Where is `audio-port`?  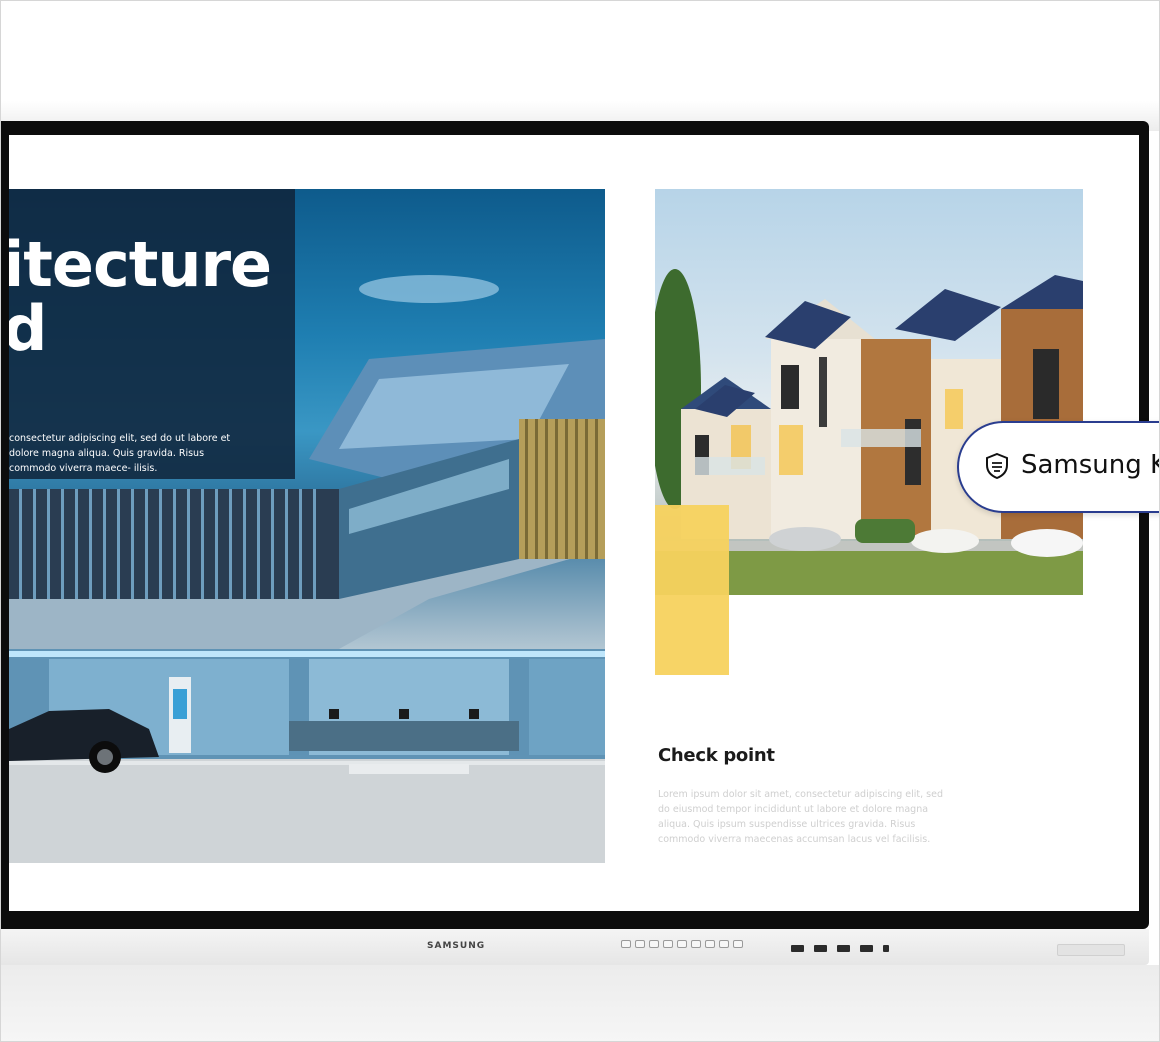 audio-port is located at coordinates (886, 948).